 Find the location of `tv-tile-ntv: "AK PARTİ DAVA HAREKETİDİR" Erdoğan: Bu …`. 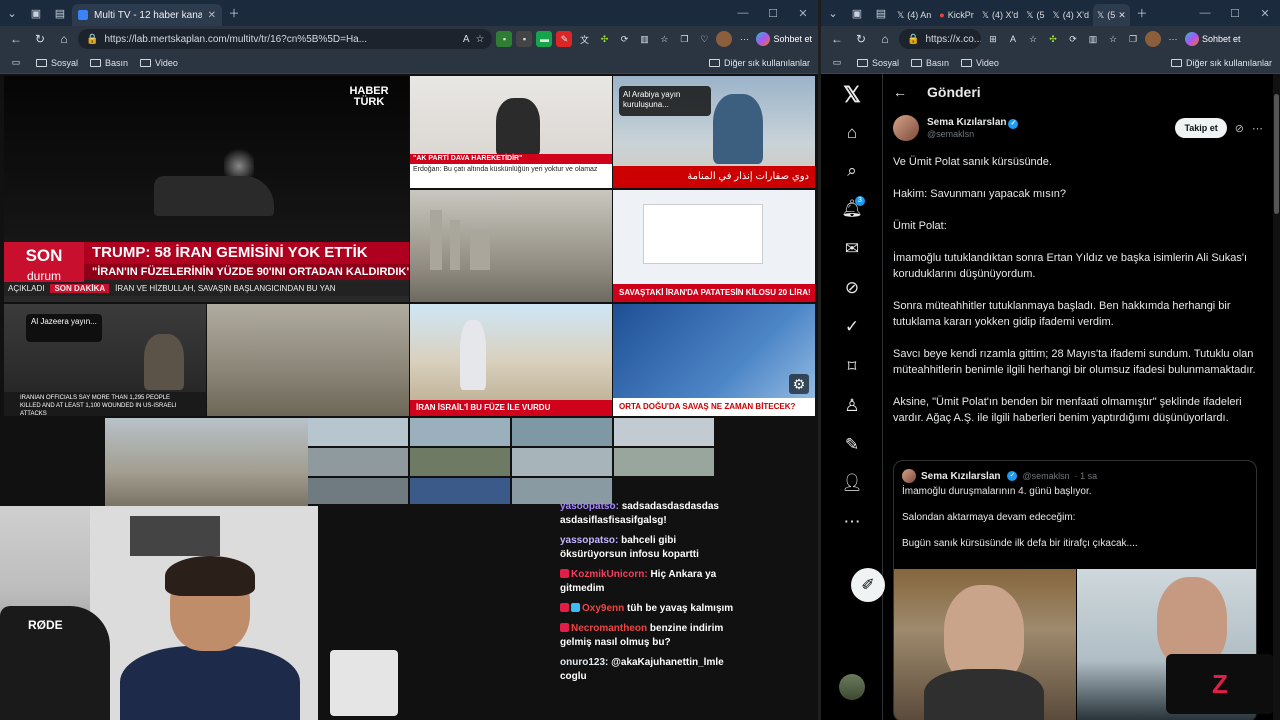

tv-tile-ntv: "AK PARTİ DAVA HAREKETİDİR" Erdoğan: Bu … is located at coordinates (511, 132).